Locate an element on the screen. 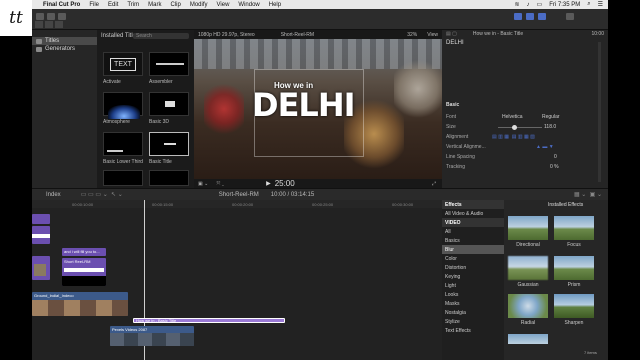 Image resolution: width=640 pixels, height=360 pixels. menu-trim: Trim is located at coordinates (133, 5).